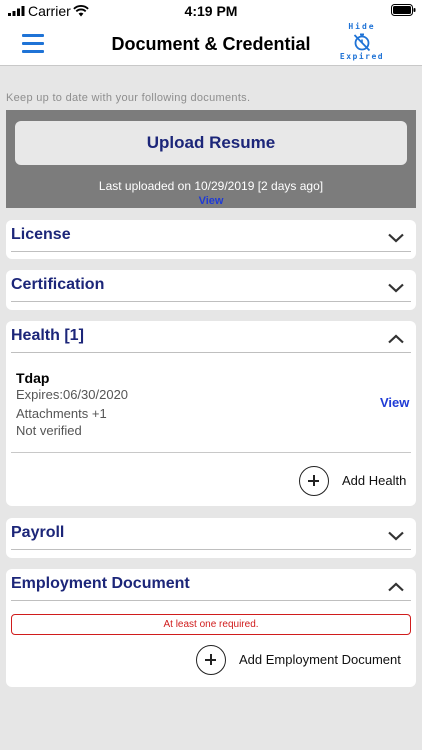 This screenshot has width=422, height=750. I want to click on section-payroll: Payroll, so click(211, 538).